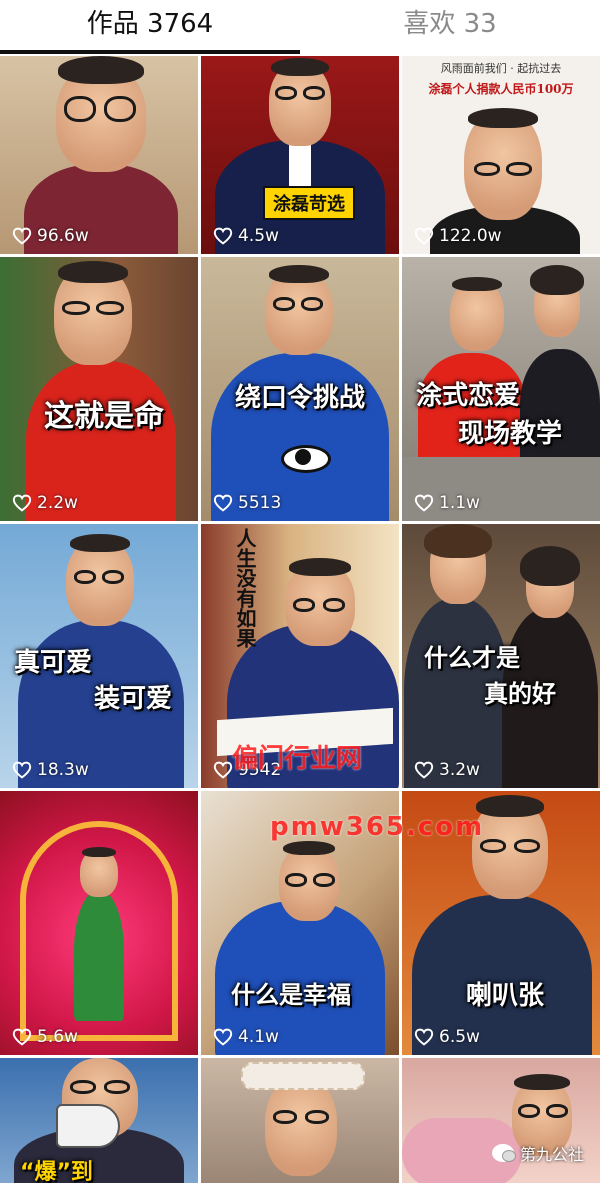 The width and height of the screenshot is (600, 1183). Describe the element at coordinates (150, 52) in the screenshot. I see `active-tab-indicator` at that location.